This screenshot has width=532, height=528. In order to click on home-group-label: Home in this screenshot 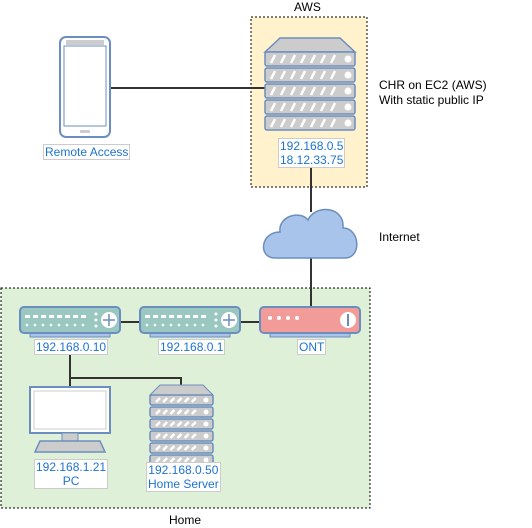, I will do `click(185, 520)`.